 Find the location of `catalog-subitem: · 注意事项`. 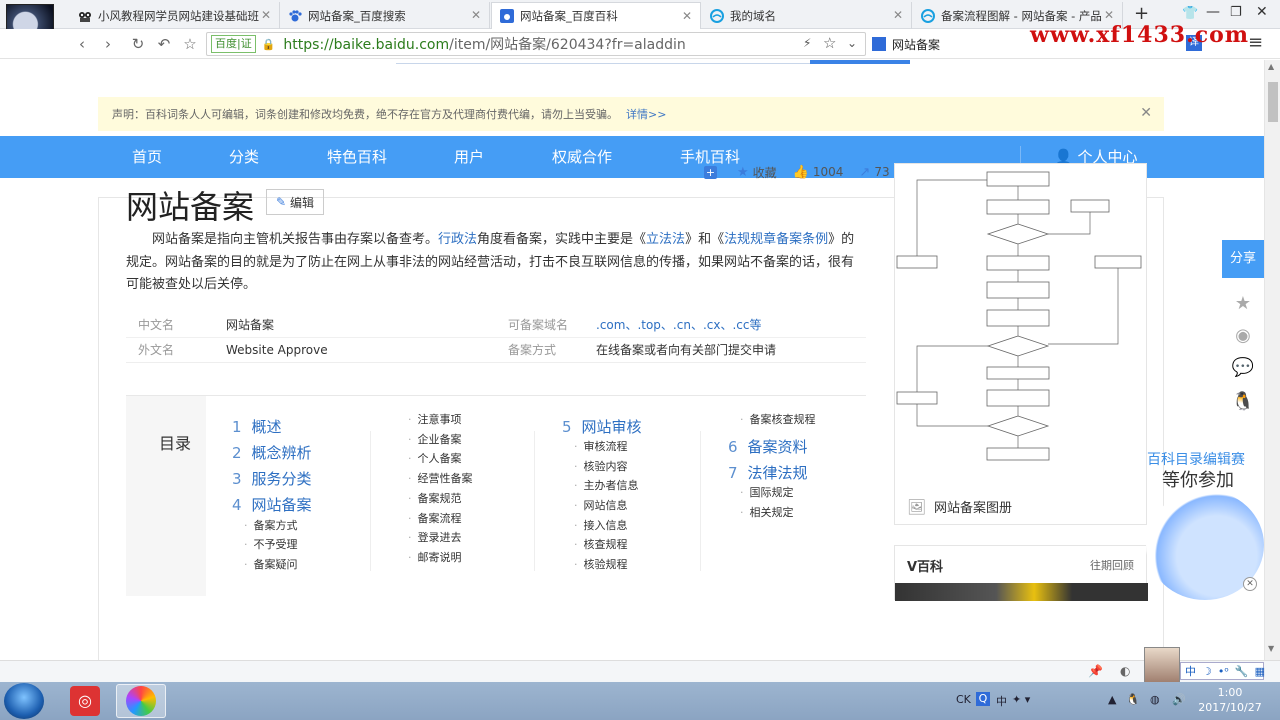

catalog-subitem: · 注意事项 is located at coordinates (435, 419).